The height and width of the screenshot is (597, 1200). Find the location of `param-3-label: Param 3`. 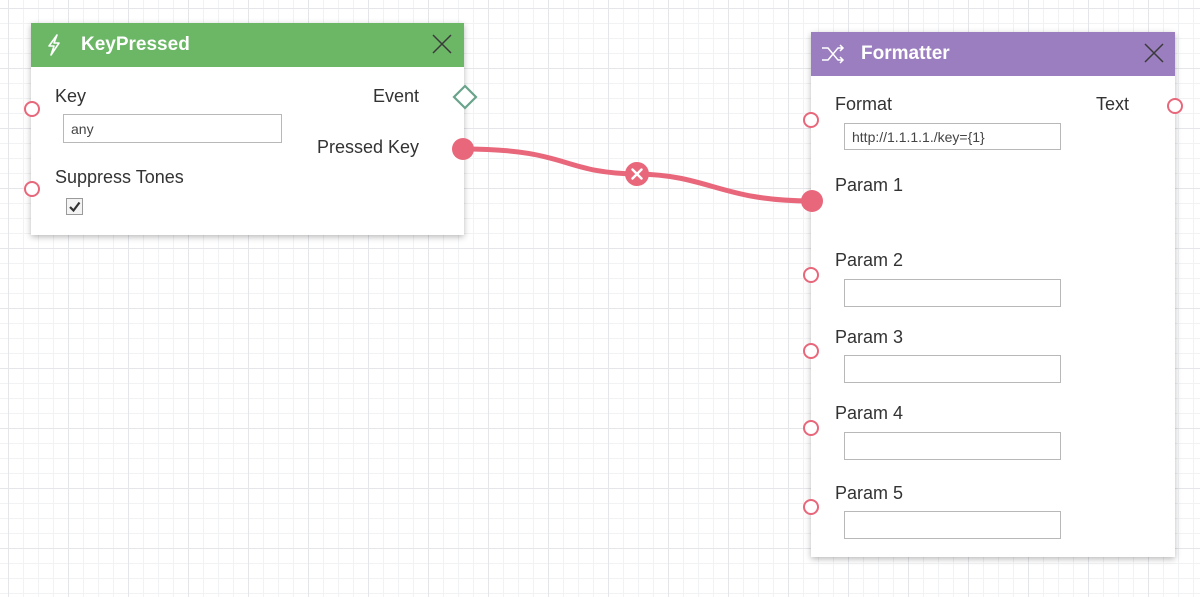

param-3-label: Param 3 is located at coordinates (869, 337).